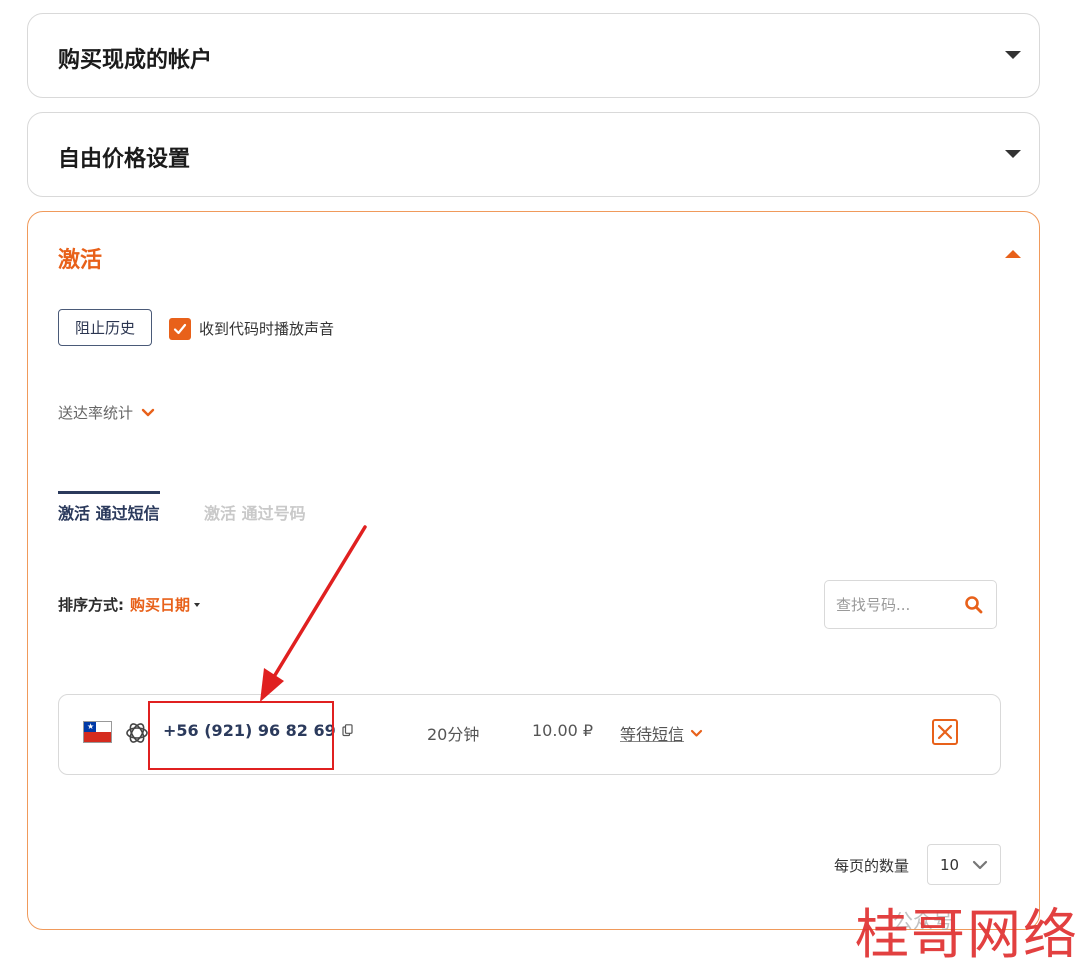 Image resolution: width=1080 pixels, height=969 pixels. I want to click on delivery-stats-toggle: 送达率统计, so click(106, 412).